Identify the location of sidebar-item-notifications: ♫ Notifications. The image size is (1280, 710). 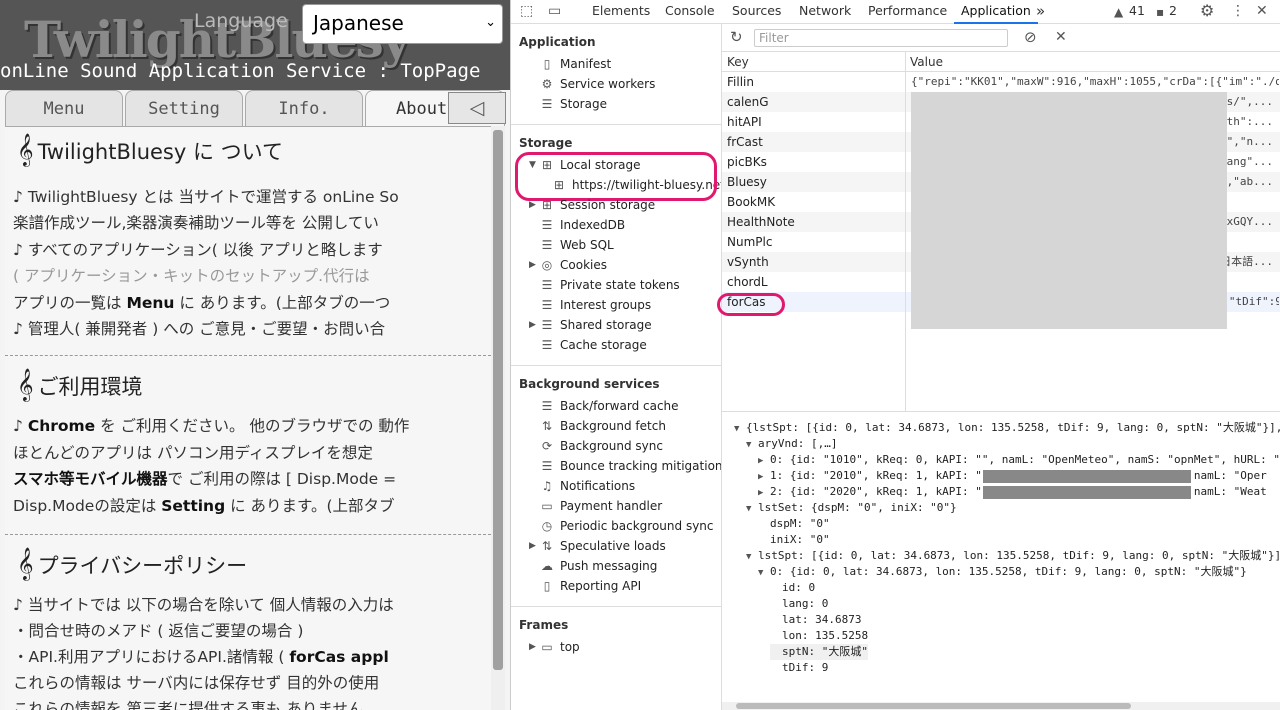
(587, 486).